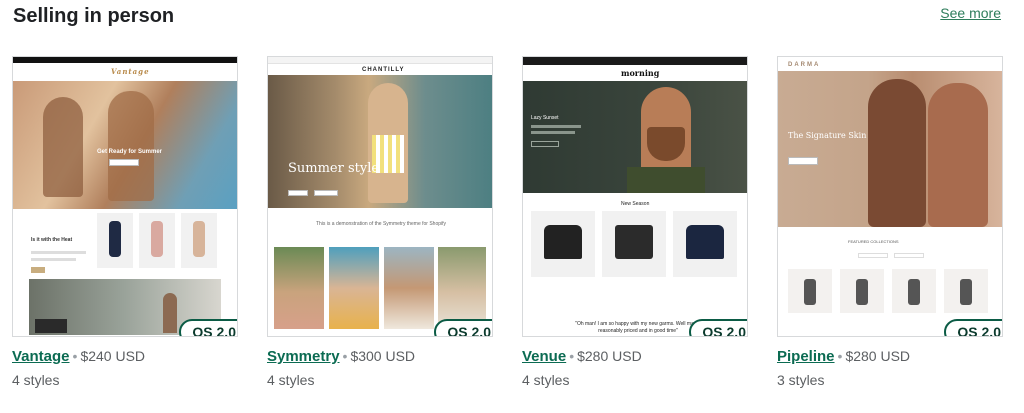 The image size is (1024, 413). What do you see at coordinates (41, 356) in the screenshot?
I see `theme-name-link: Vantage` at bounding box center [41, 356].